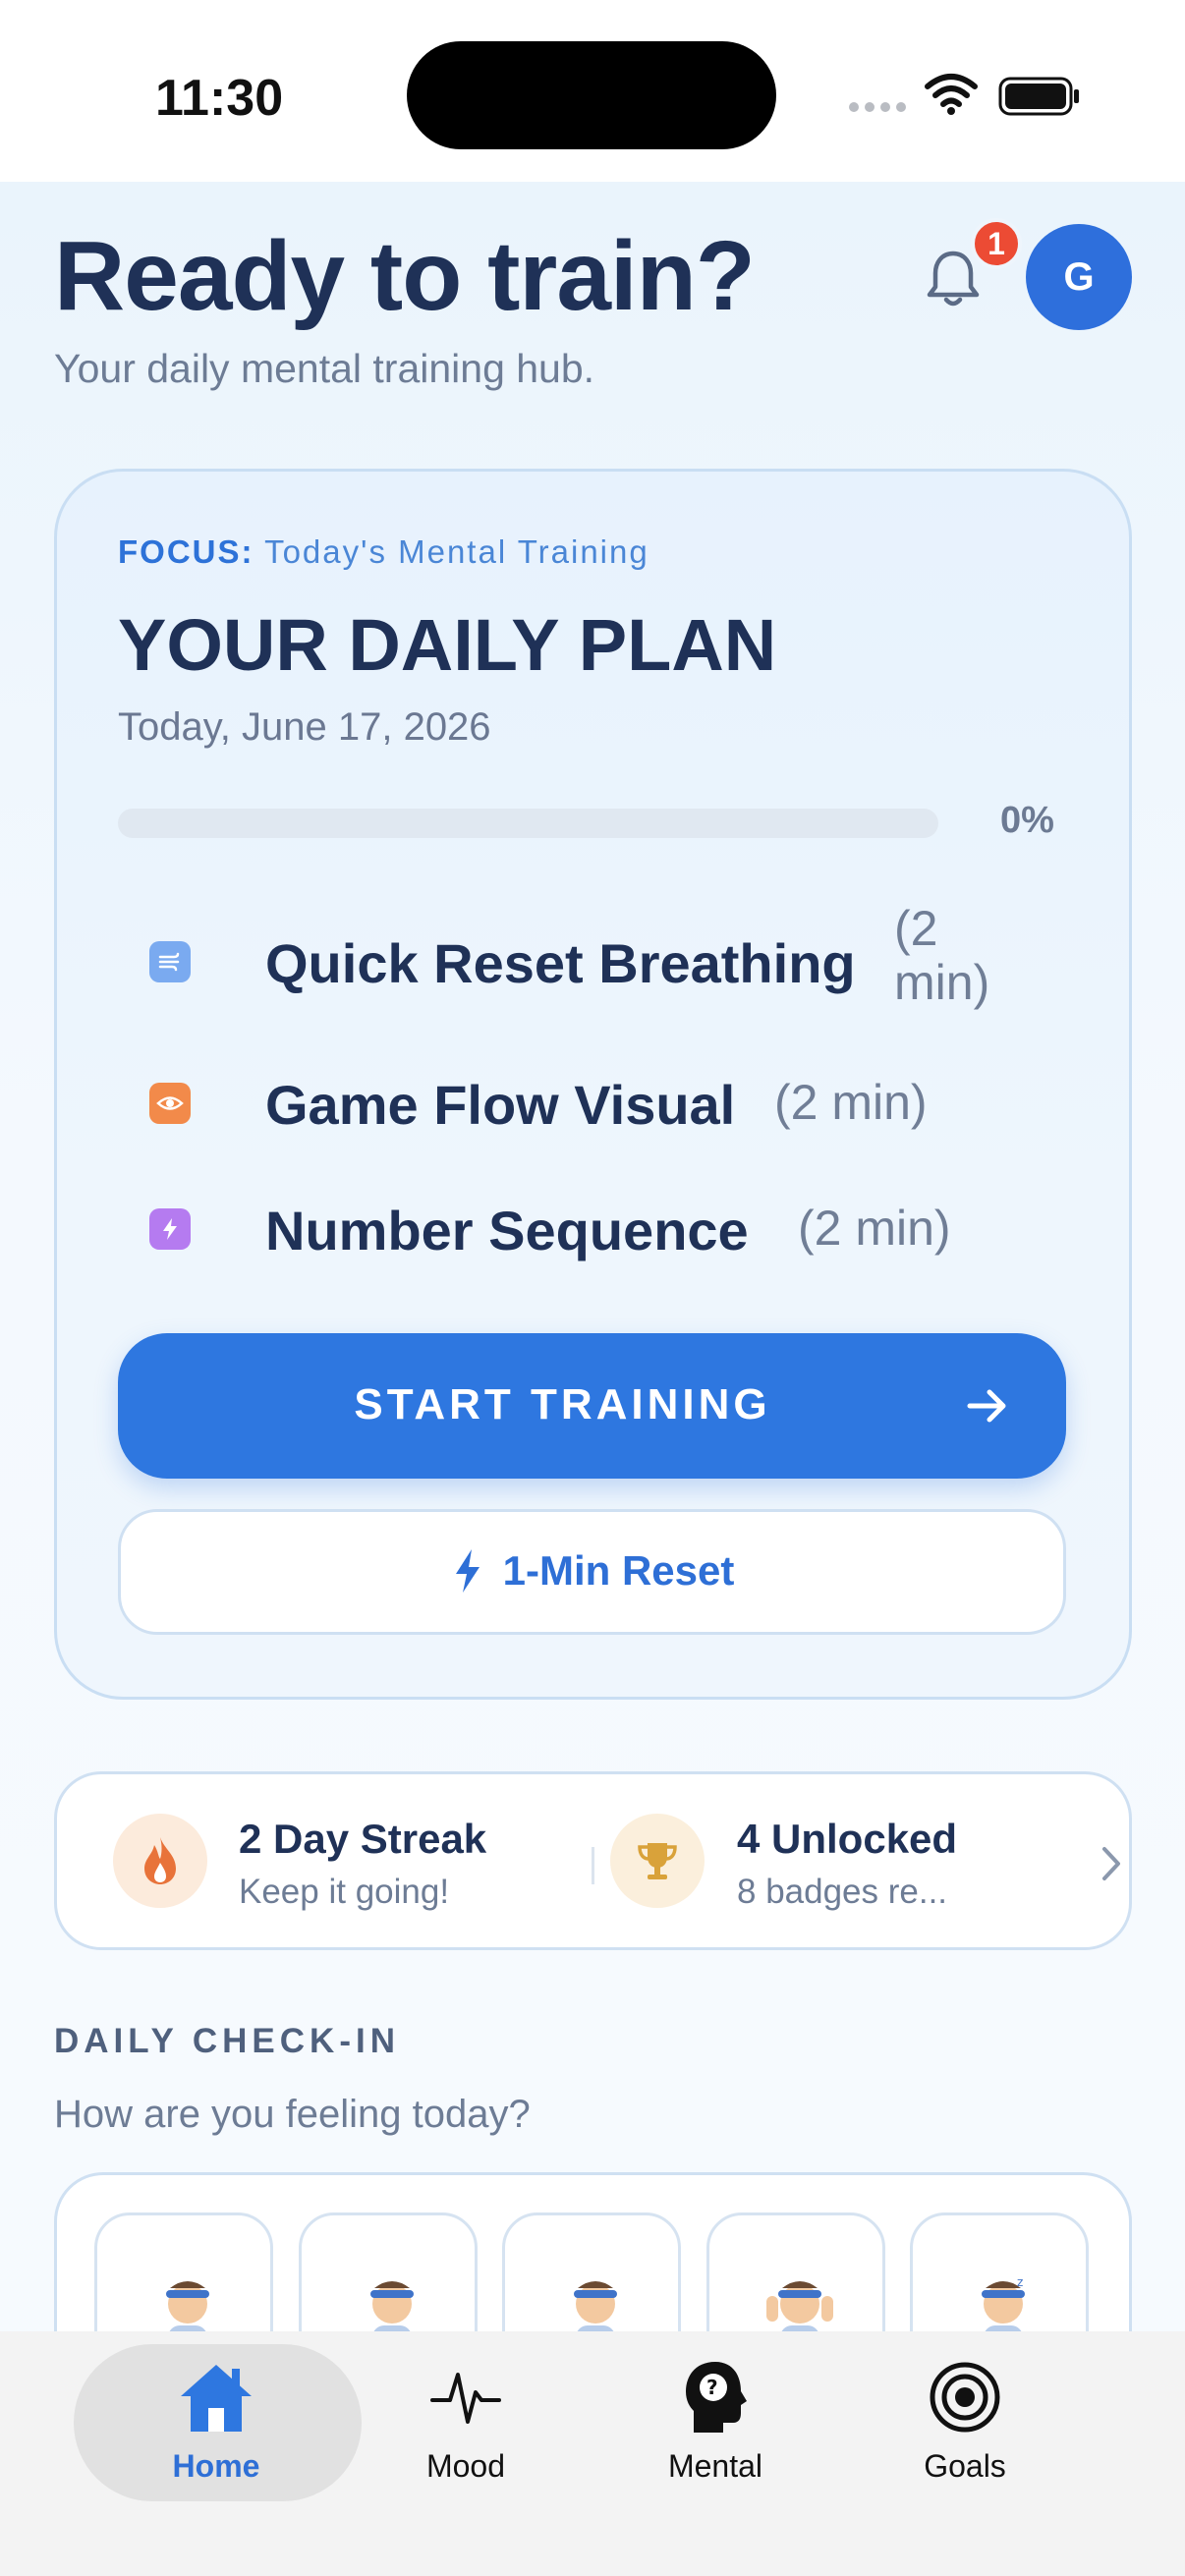 The image size is (1185, 2576). I want to click on page-subtitle: Your daily mental training hub., so click(324, 368).